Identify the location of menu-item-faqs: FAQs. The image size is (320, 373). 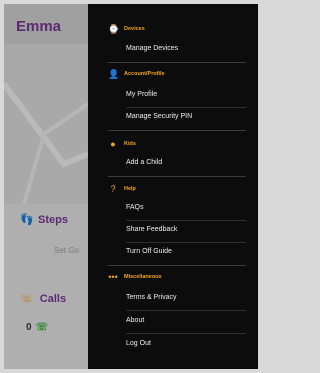
(135, 207).